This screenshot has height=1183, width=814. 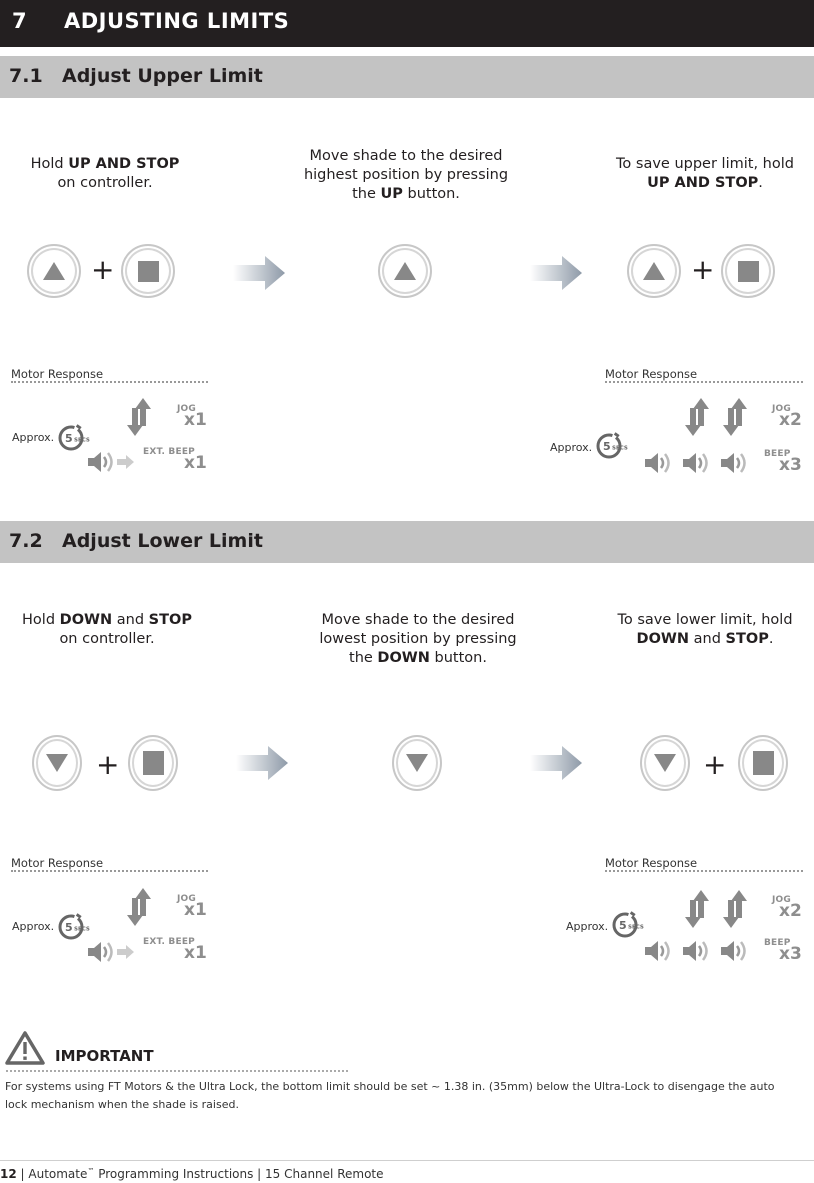 I want to click on chapter-title: ADJUSTING LIMITS, so click(x=177, y=21).